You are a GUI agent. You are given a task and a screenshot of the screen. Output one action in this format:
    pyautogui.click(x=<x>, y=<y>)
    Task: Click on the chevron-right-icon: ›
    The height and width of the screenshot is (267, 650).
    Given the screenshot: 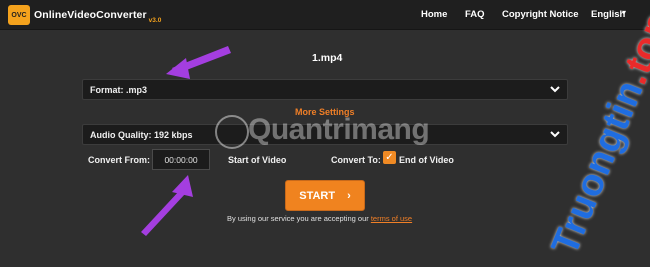 What is the action you would take?
    pyautogui.click(x=349, y=195)
    